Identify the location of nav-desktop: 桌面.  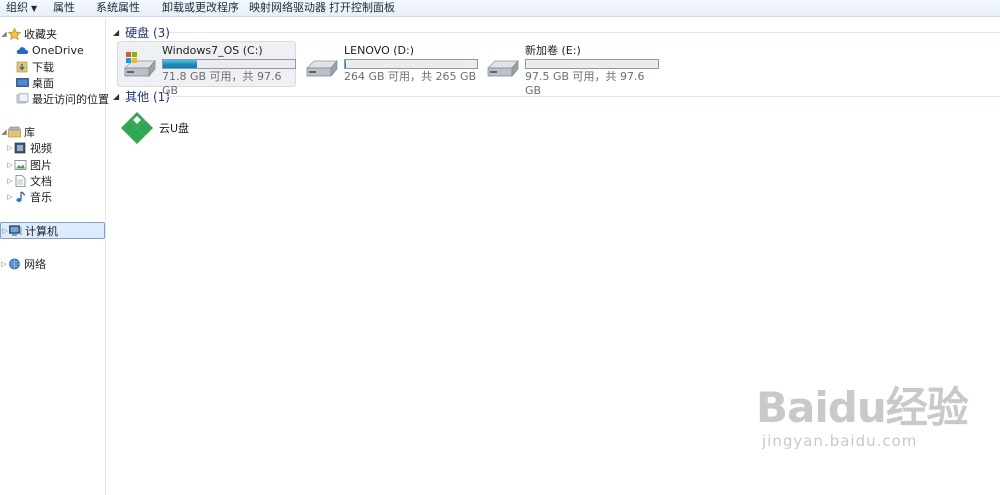
(53, 83).